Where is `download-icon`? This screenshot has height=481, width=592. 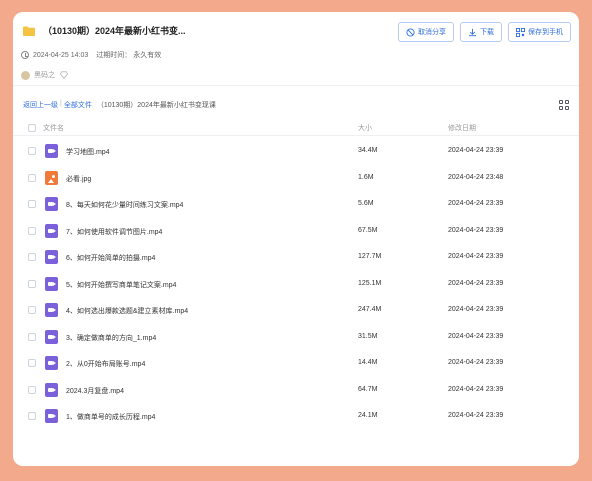 download-icon is located at coordinates (472, 32).